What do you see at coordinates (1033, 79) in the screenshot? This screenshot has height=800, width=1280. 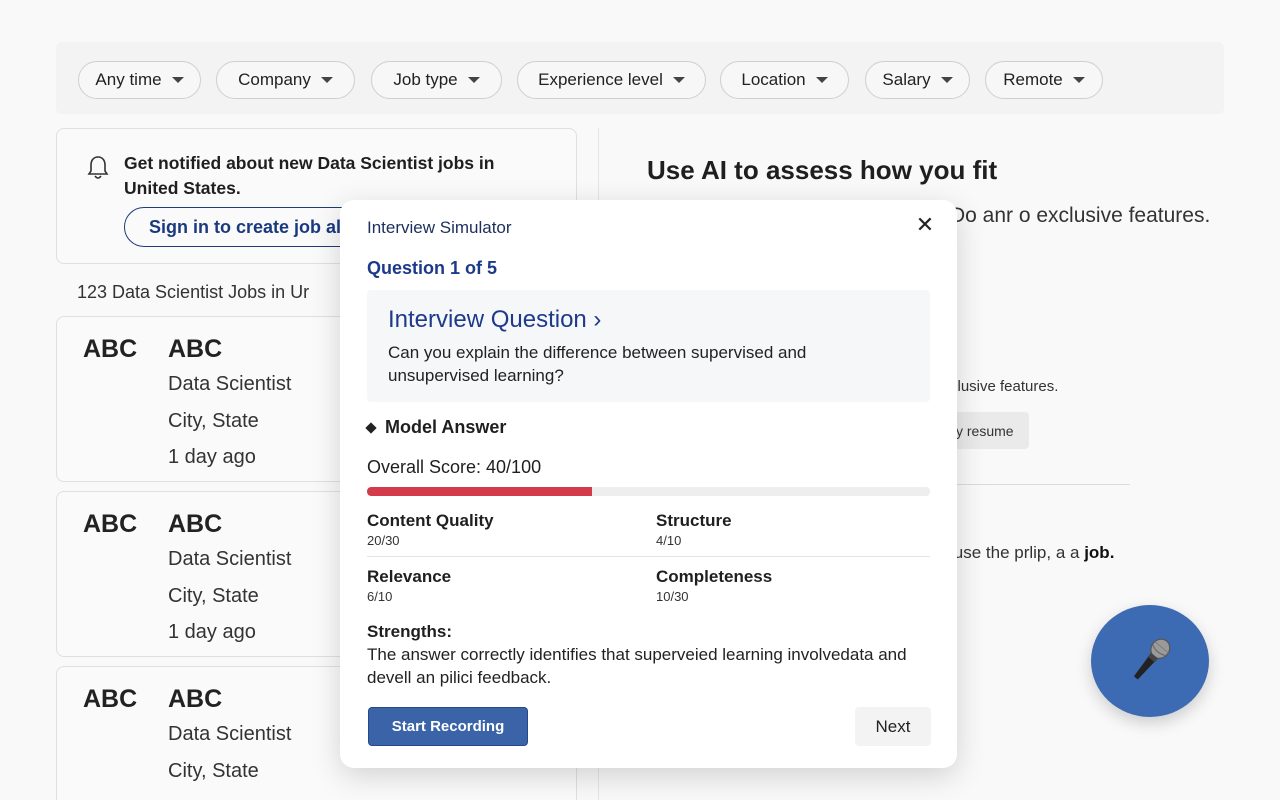 I see `filter-label: Remote` at bounding box center [1033, 79].